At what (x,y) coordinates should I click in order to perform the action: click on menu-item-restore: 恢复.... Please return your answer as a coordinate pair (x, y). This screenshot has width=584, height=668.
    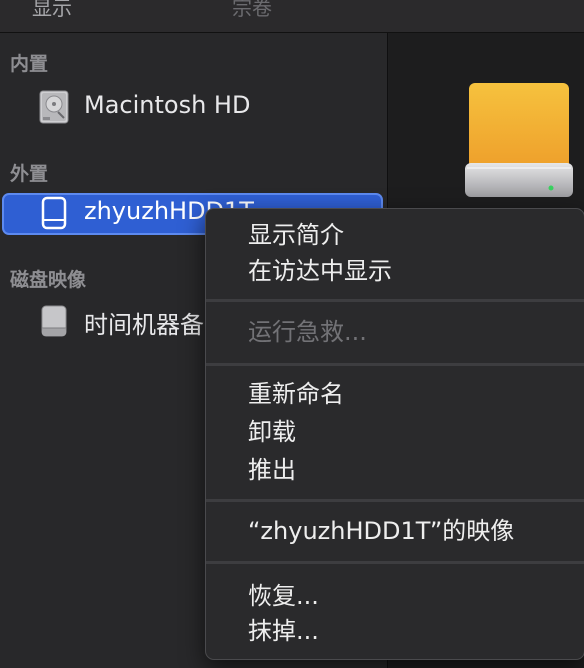
    Looking at the image, I should click on (283, 596).